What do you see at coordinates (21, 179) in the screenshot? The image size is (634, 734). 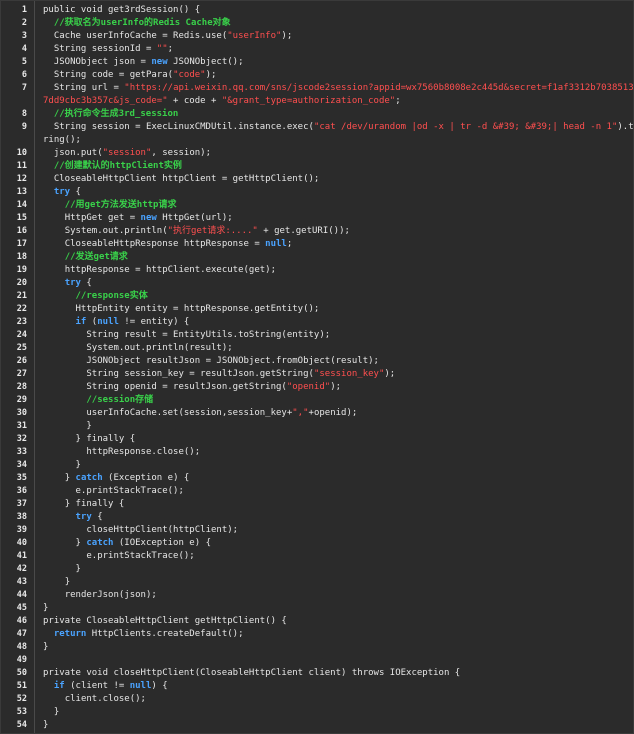 I see `line-number: 12` at bounding box center [21, 179].